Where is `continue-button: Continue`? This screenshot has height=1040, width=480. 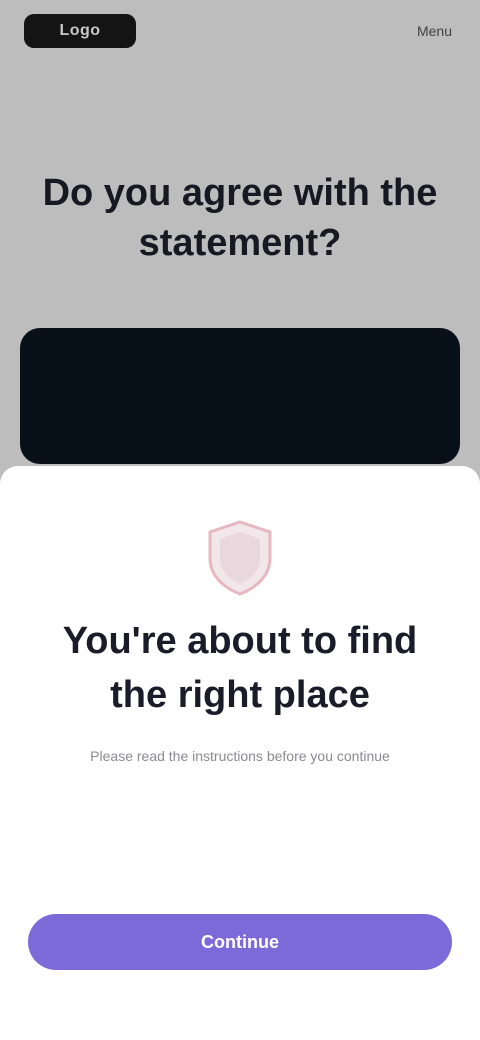
continue-button: Continue is located at coordinates (240, 942).